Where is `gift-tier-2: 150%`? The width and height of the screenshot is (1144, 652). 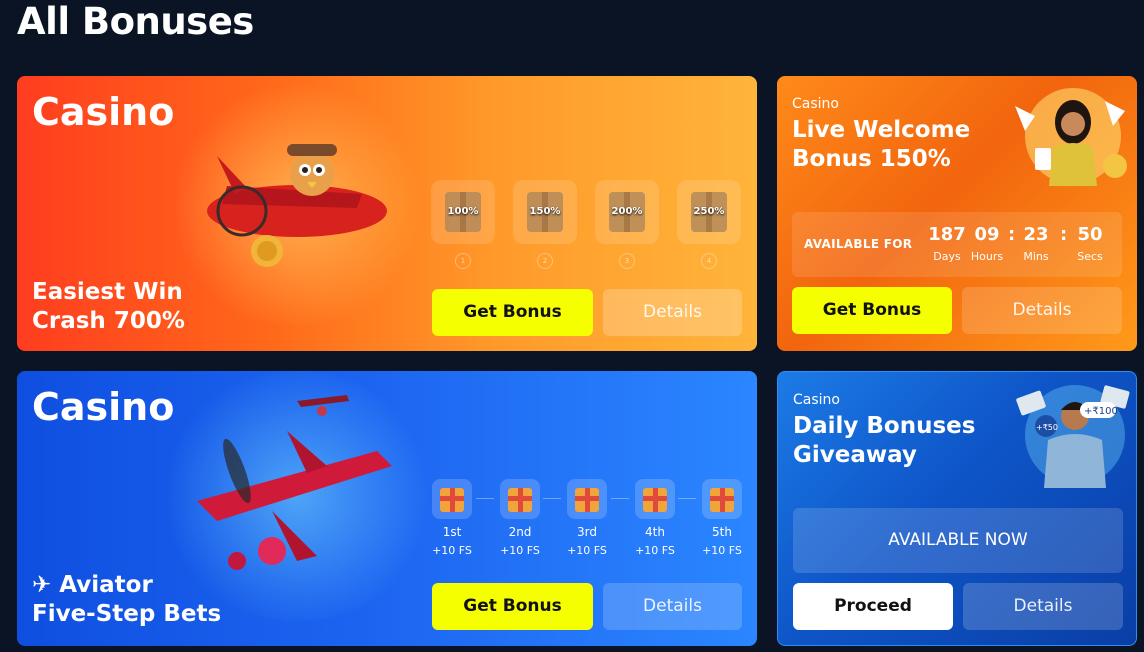 gift-tier-2: 150% is located at coordinates (545, 212).